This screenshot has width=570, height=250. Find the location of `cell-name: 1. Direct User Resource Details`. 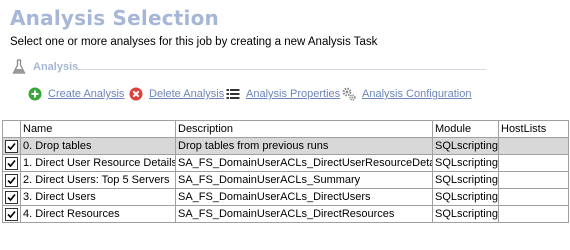

cell-name: 1. Direct User Resource Details is located at coordinates (98, 163).